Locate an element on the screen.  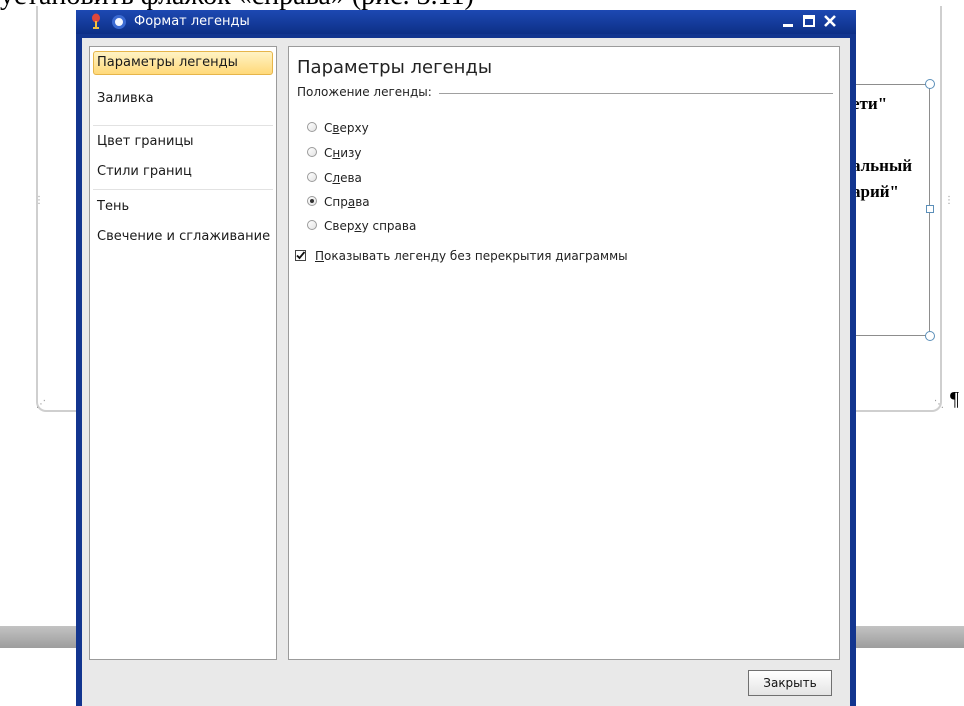
legend-position-label: Положение легенды: is located at coordinates (367, 92).